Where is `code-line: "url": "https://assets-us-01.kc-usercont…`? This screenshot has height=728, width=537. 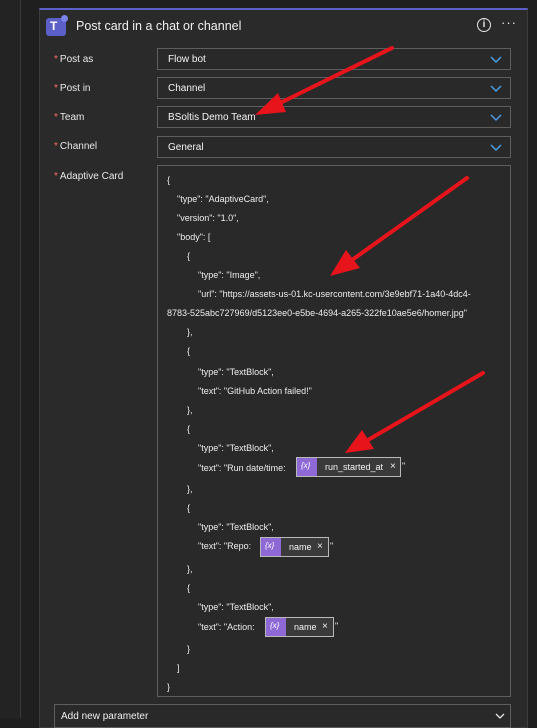
code-line: "url": "https://assets-us-01.kc-usercont… is located at coordinates (334, 294).